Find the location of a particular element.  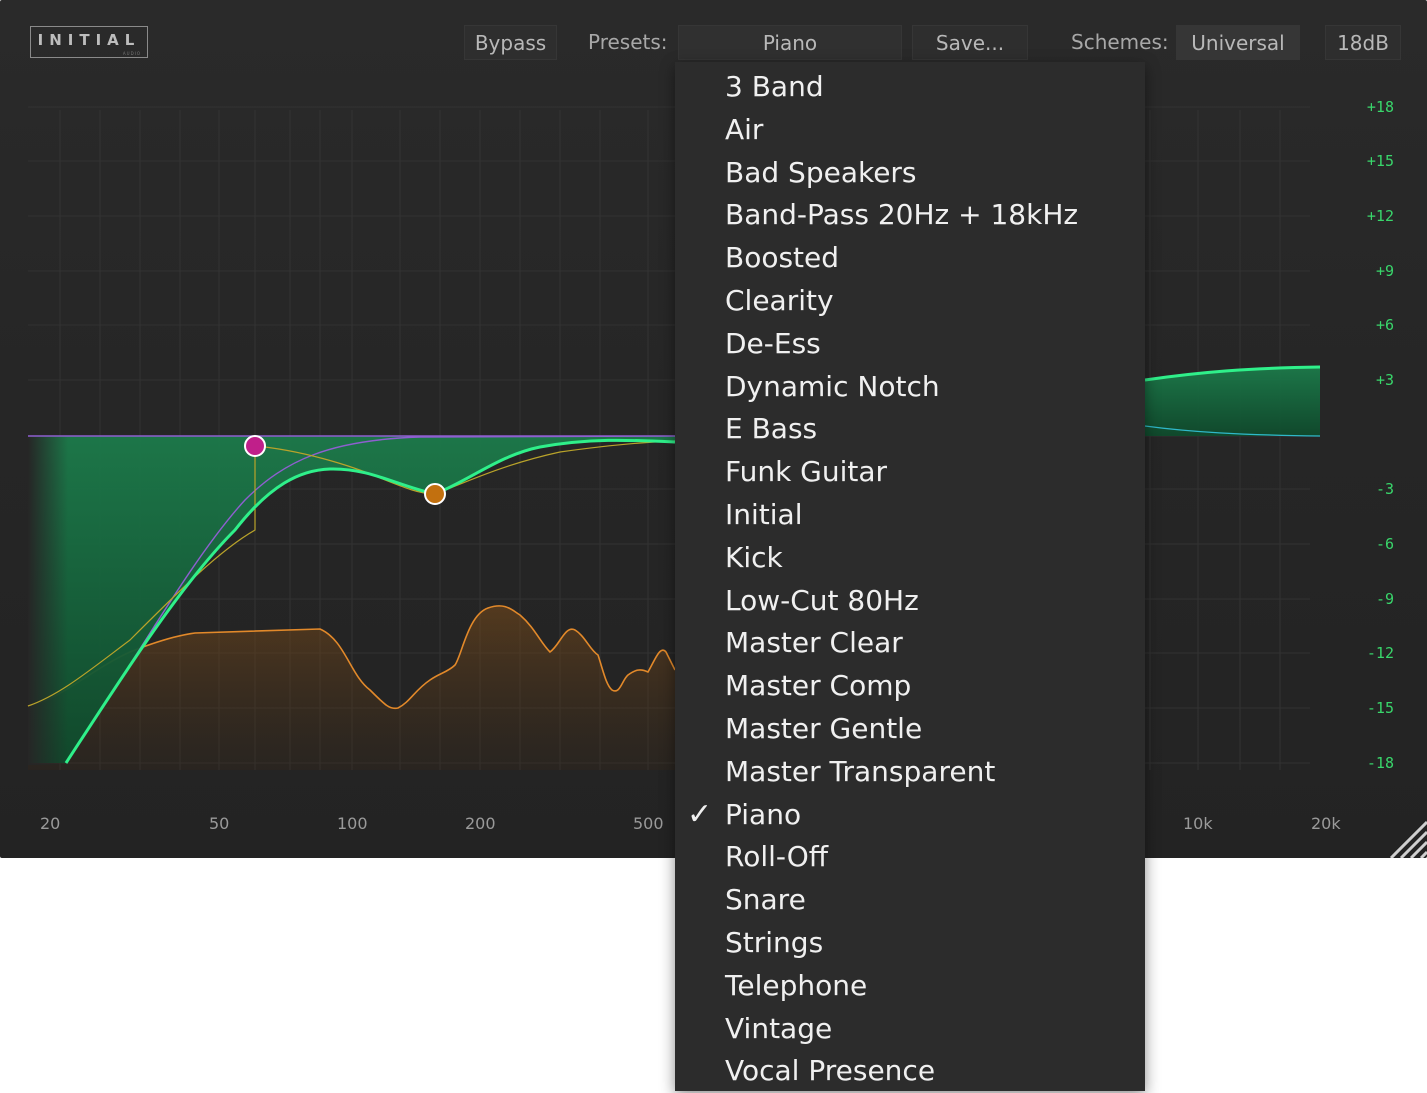

band-2-handle is located at coordinates (435, 494).